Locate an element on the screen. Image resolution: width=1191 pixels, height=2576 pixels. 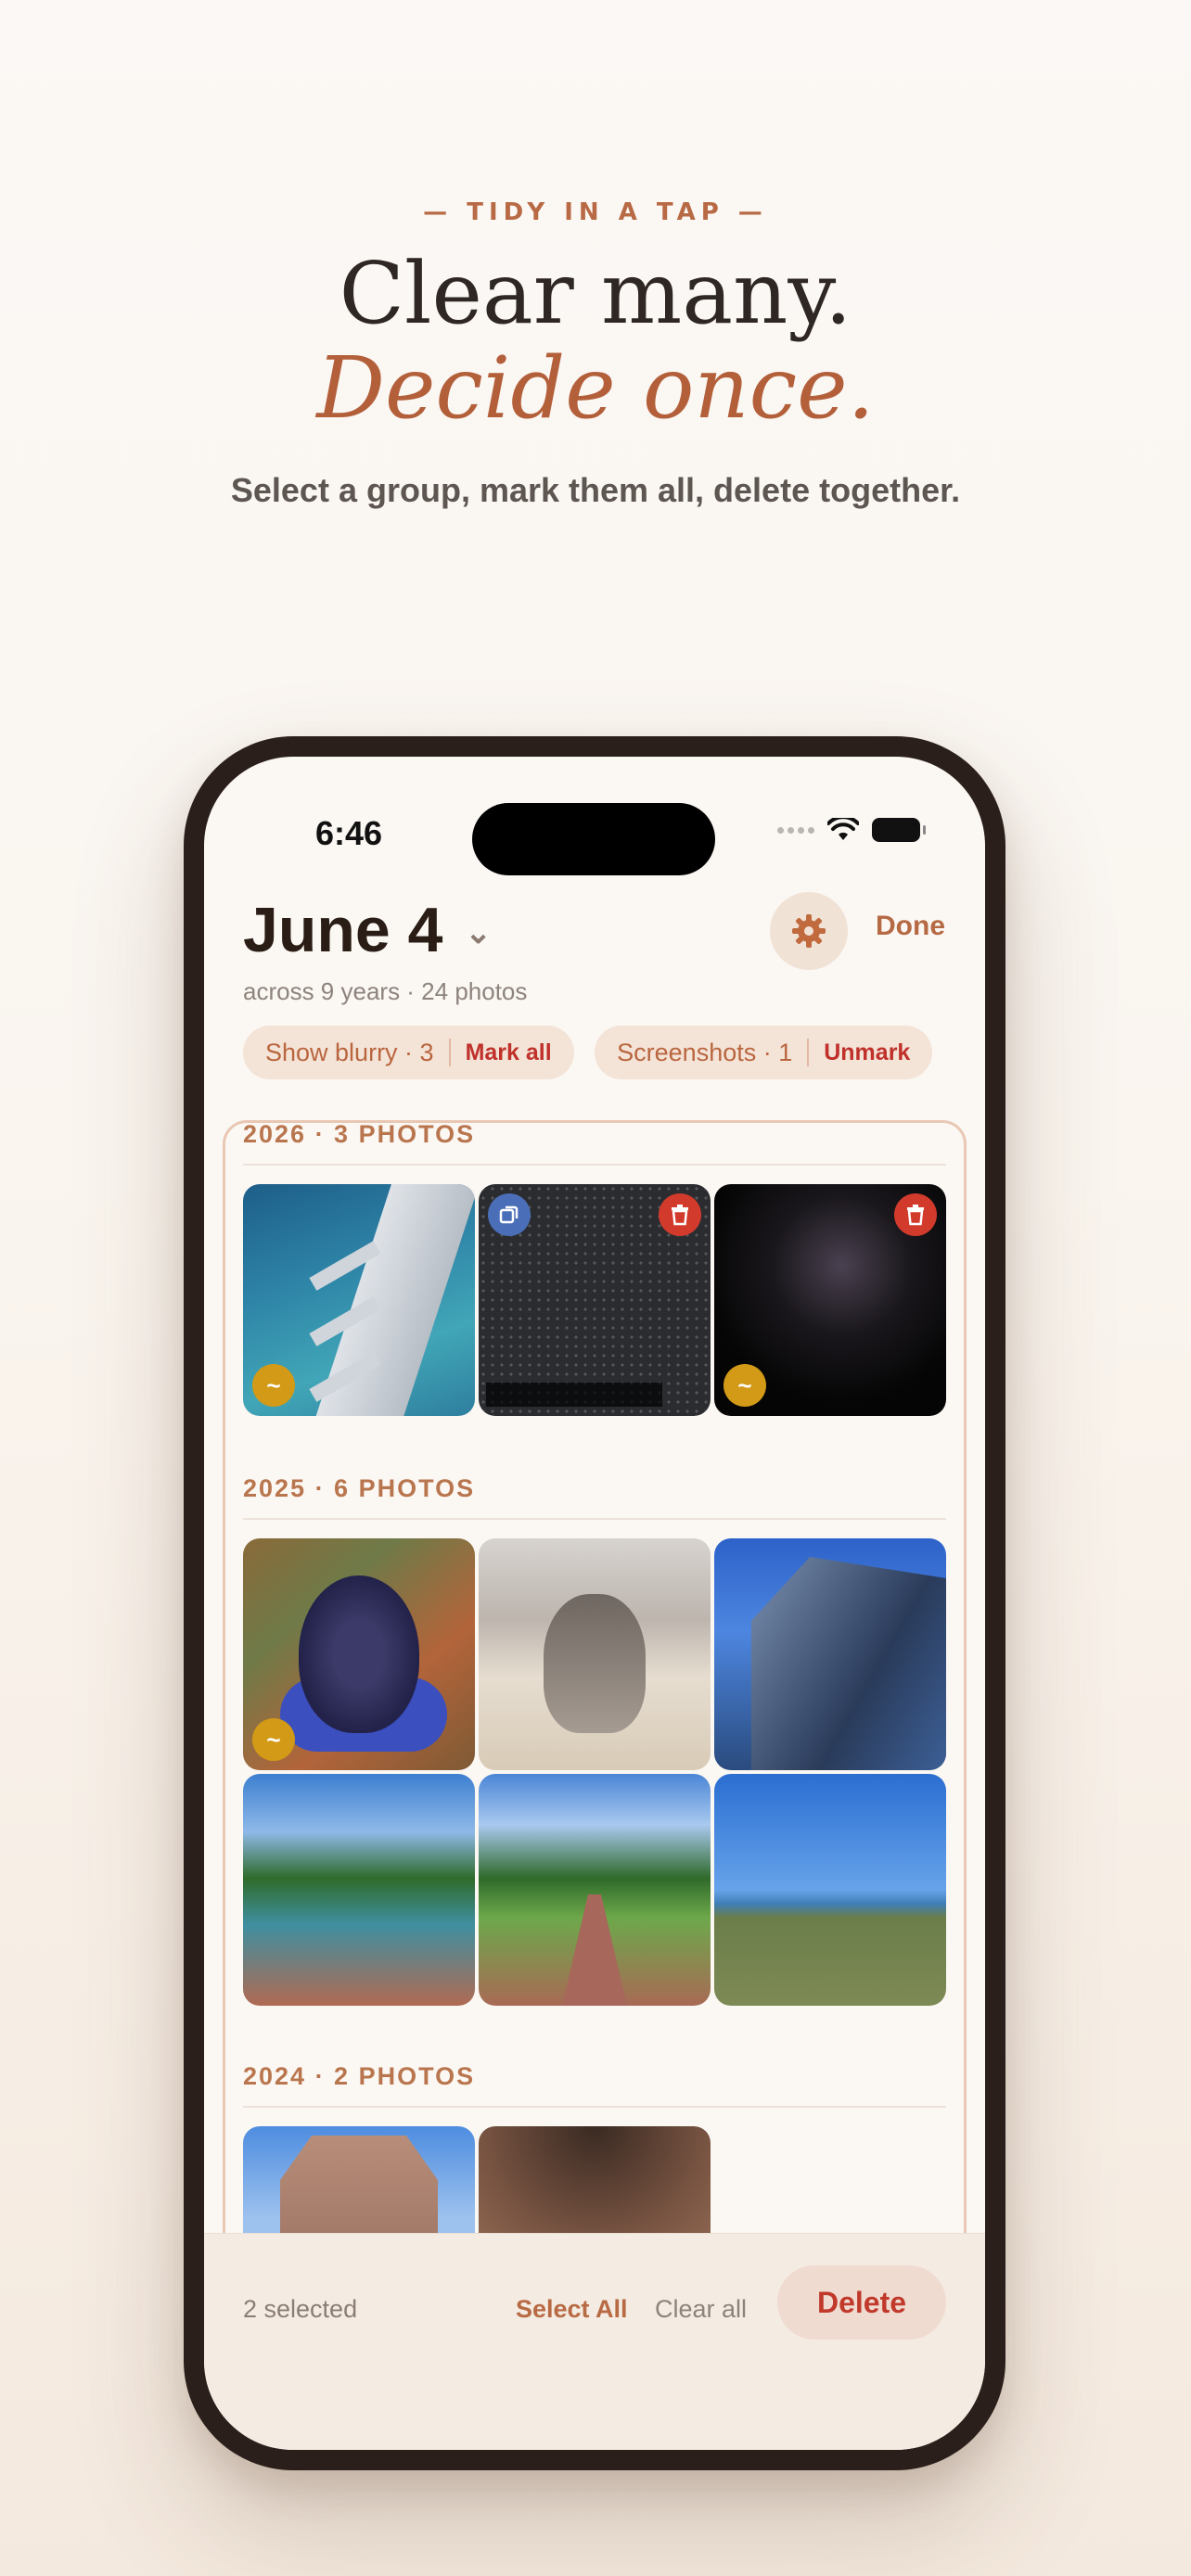
section-title: 2024 · 2 PHOTOS is located at coordinates (594, 2085).